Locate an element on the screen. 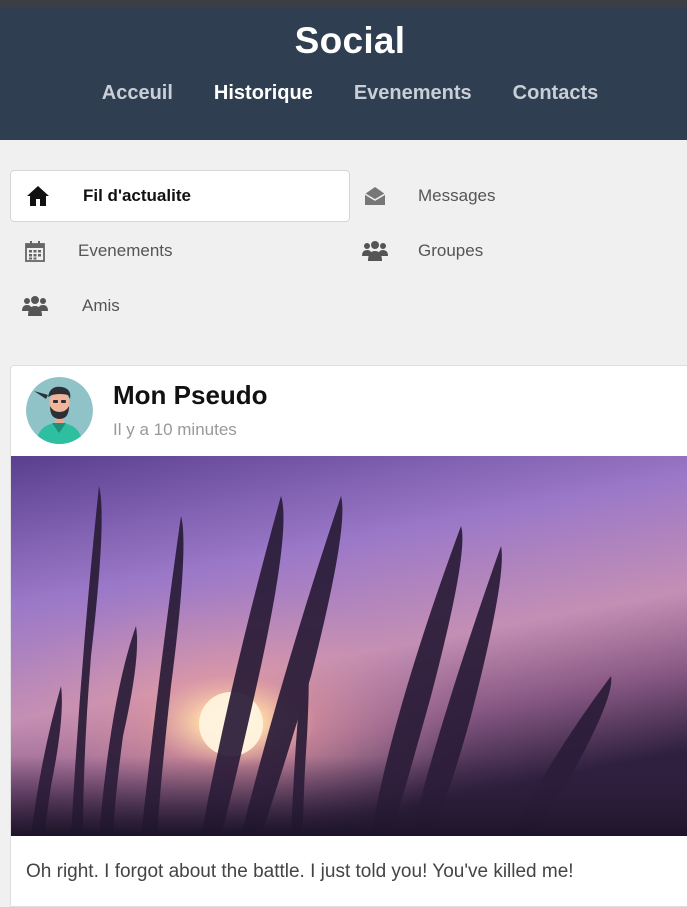 The width and height of the screenshot is (687, 907). menu-item-label: Evenements is located at coordinates (125, 250).